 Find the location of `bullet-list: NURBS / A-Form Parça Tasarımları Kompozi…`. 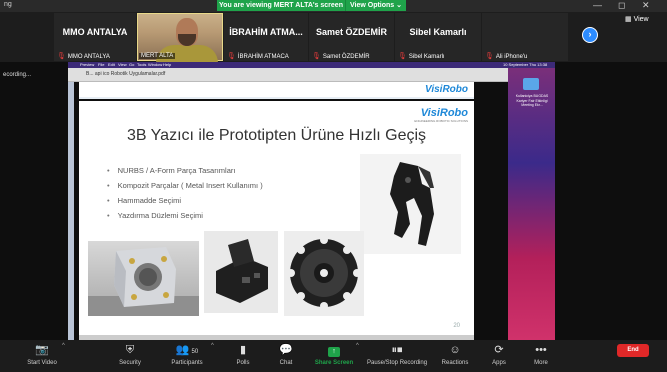

bullet-list: NURBS / A-Form Parça Tasarımları Kompozi… is located at coordinates (185, 193).